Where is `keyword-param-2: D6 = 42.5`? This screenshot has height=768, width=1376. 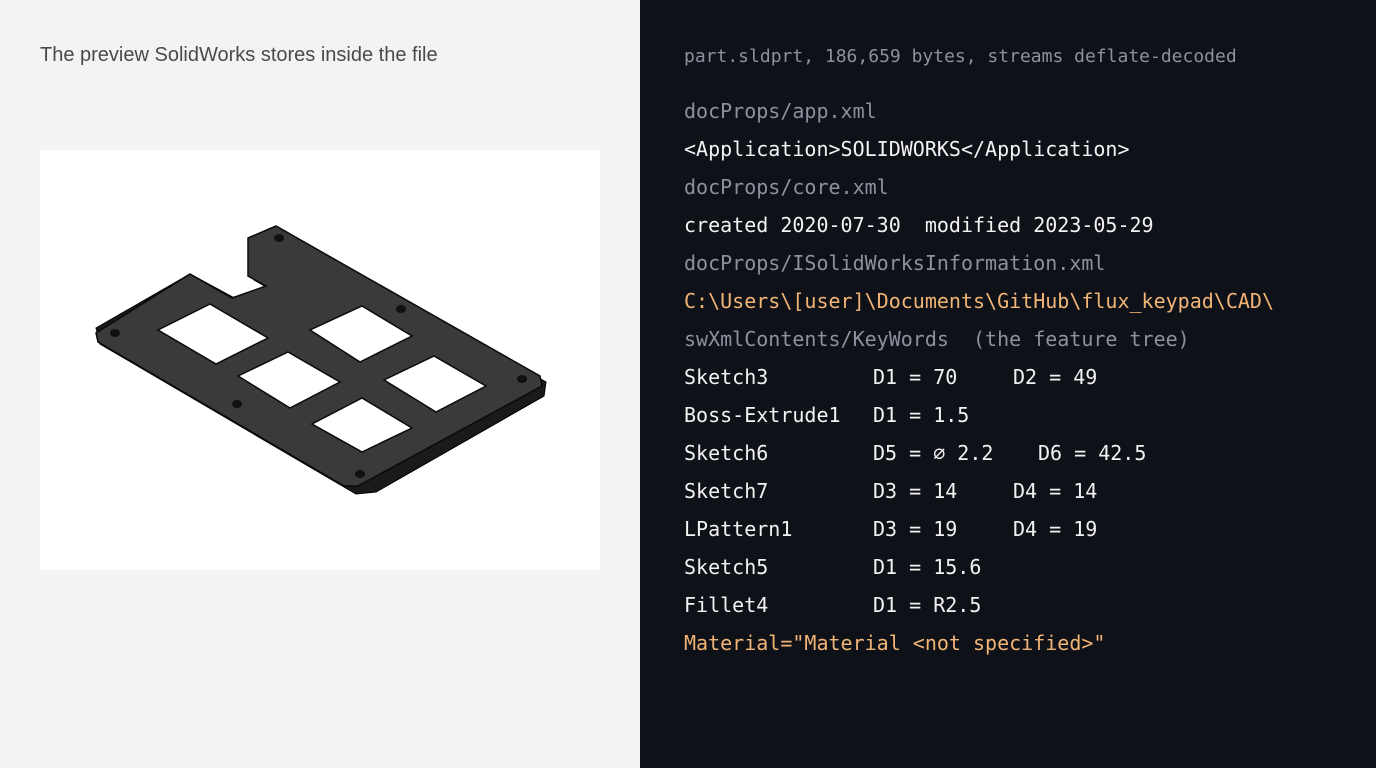 keyword-param-2: D6 = 42.5 is located at coordinates (1092, 453).